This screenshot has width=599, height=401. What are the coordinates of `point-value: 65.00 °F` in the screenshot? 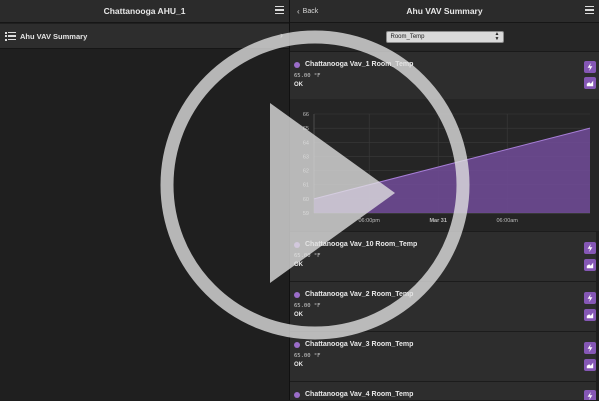 It's located at (307, 356).